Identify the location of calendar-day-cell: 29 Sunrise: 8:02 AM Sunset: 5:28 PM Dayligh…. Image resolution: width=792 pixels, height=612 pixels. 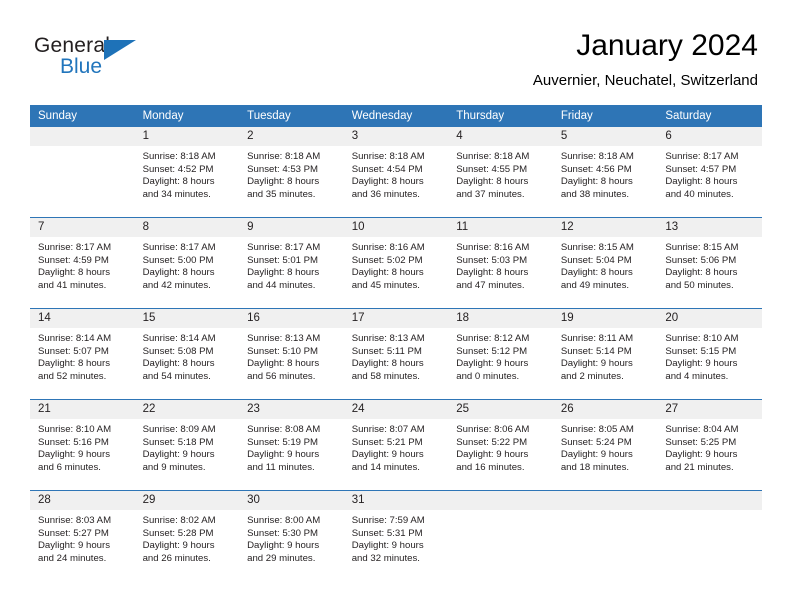
(187, 535).